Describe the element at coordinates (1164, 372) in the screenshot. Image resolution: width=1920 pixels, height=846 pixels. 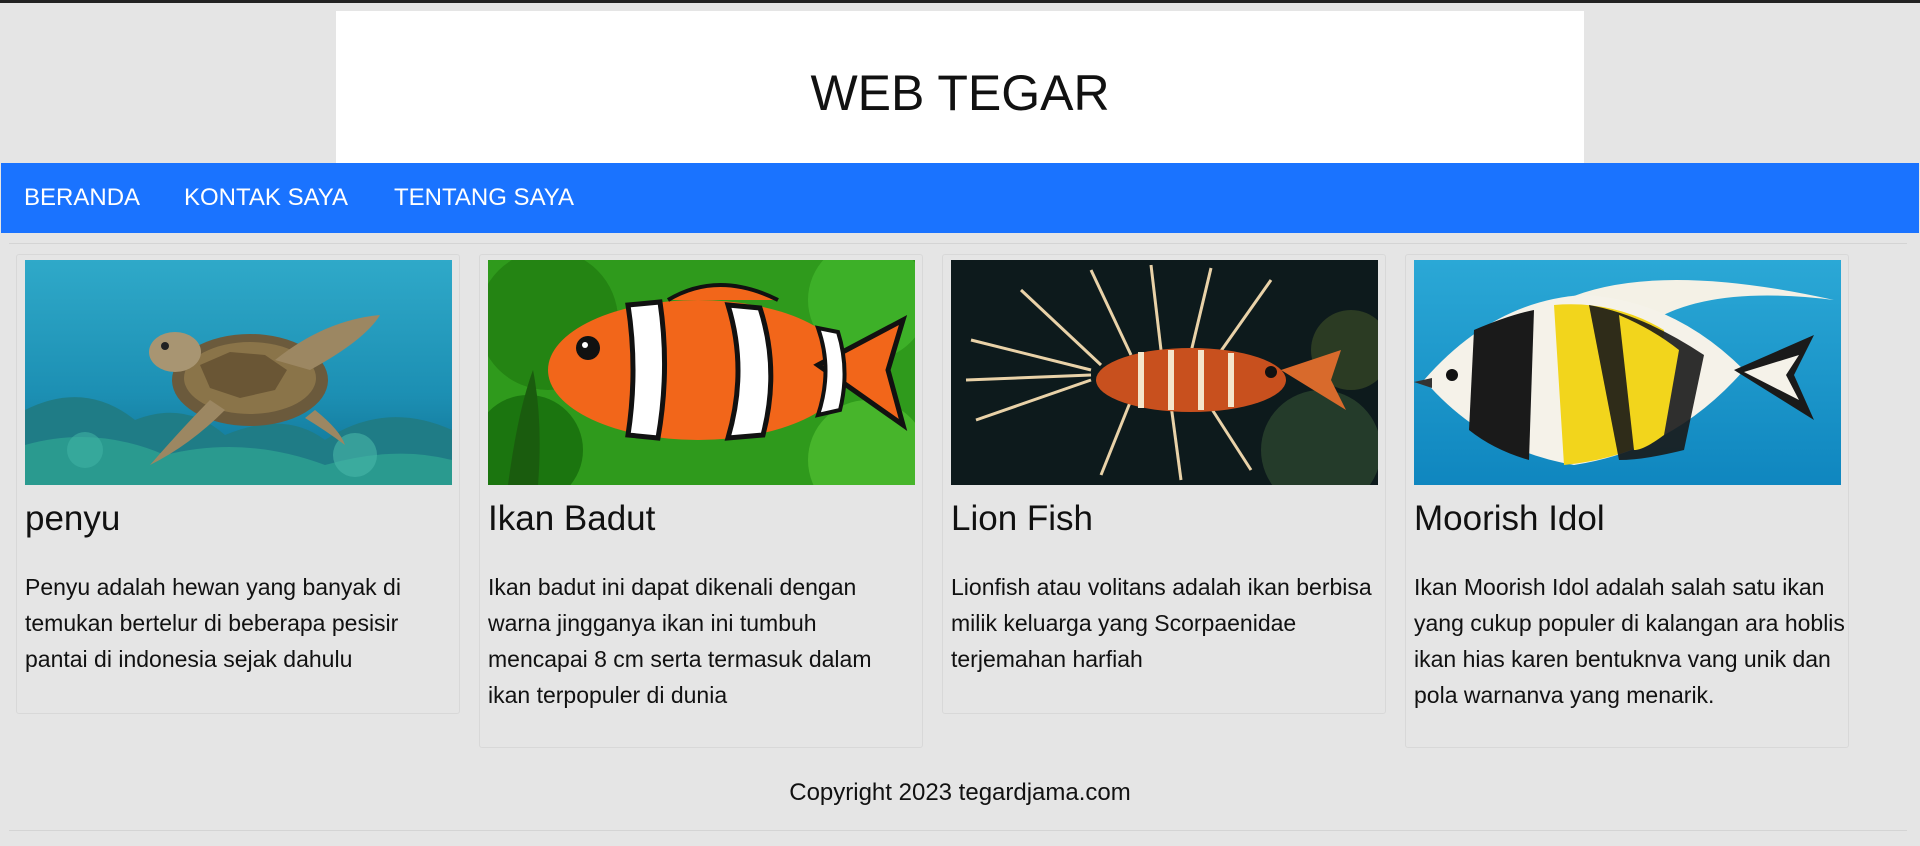
I see `lionfish-image` at that location.